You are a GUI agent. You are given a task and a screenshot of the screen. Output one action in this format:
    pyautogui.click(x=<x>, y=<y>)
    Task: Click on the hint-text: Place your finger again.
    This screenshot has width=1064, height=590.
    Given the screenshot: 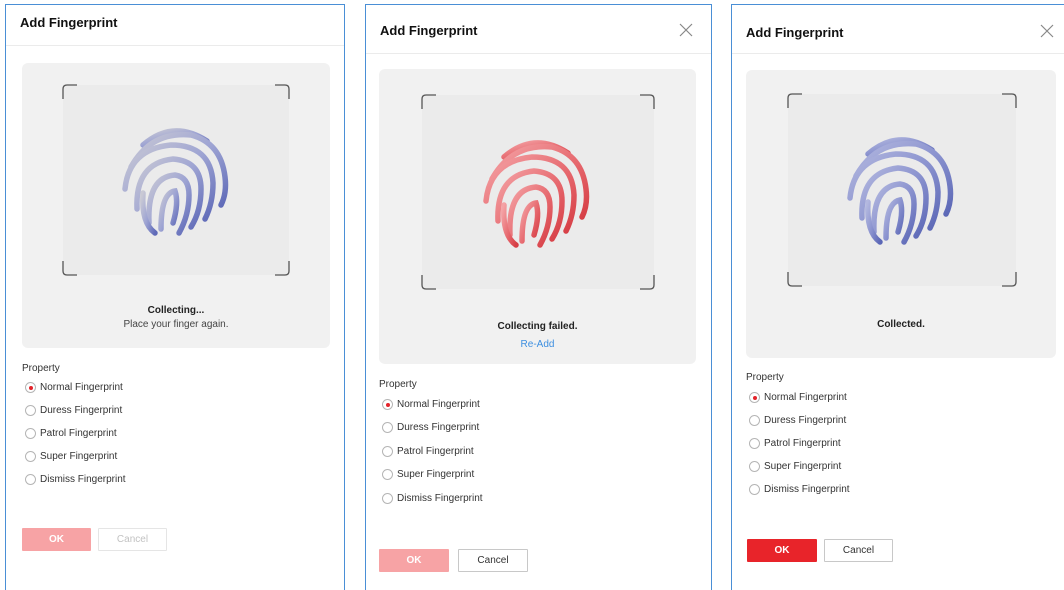 What is the action you would take?
    pyautogui.click(x=176, y=324)
    